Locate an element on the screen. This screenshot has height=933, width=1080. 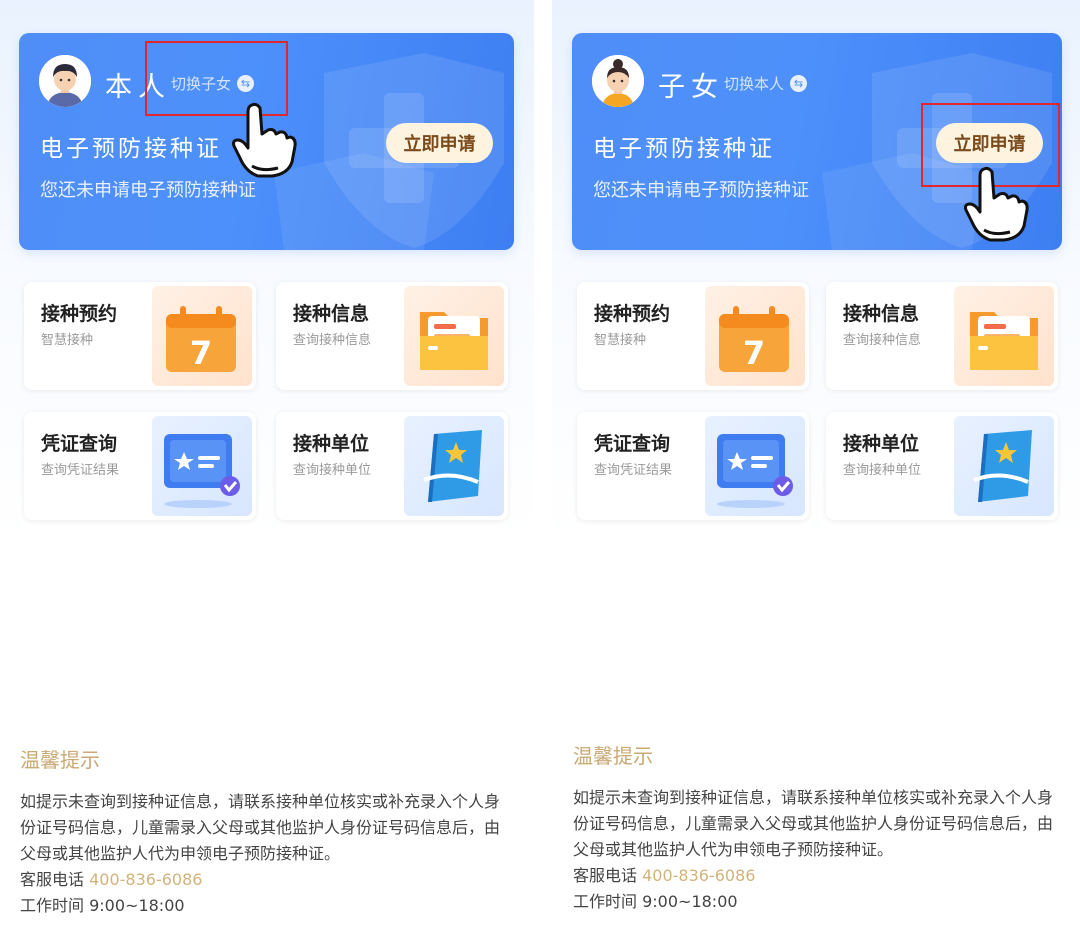
swap-arrows-icon: ⇆ is located at coordinates (799, 83).